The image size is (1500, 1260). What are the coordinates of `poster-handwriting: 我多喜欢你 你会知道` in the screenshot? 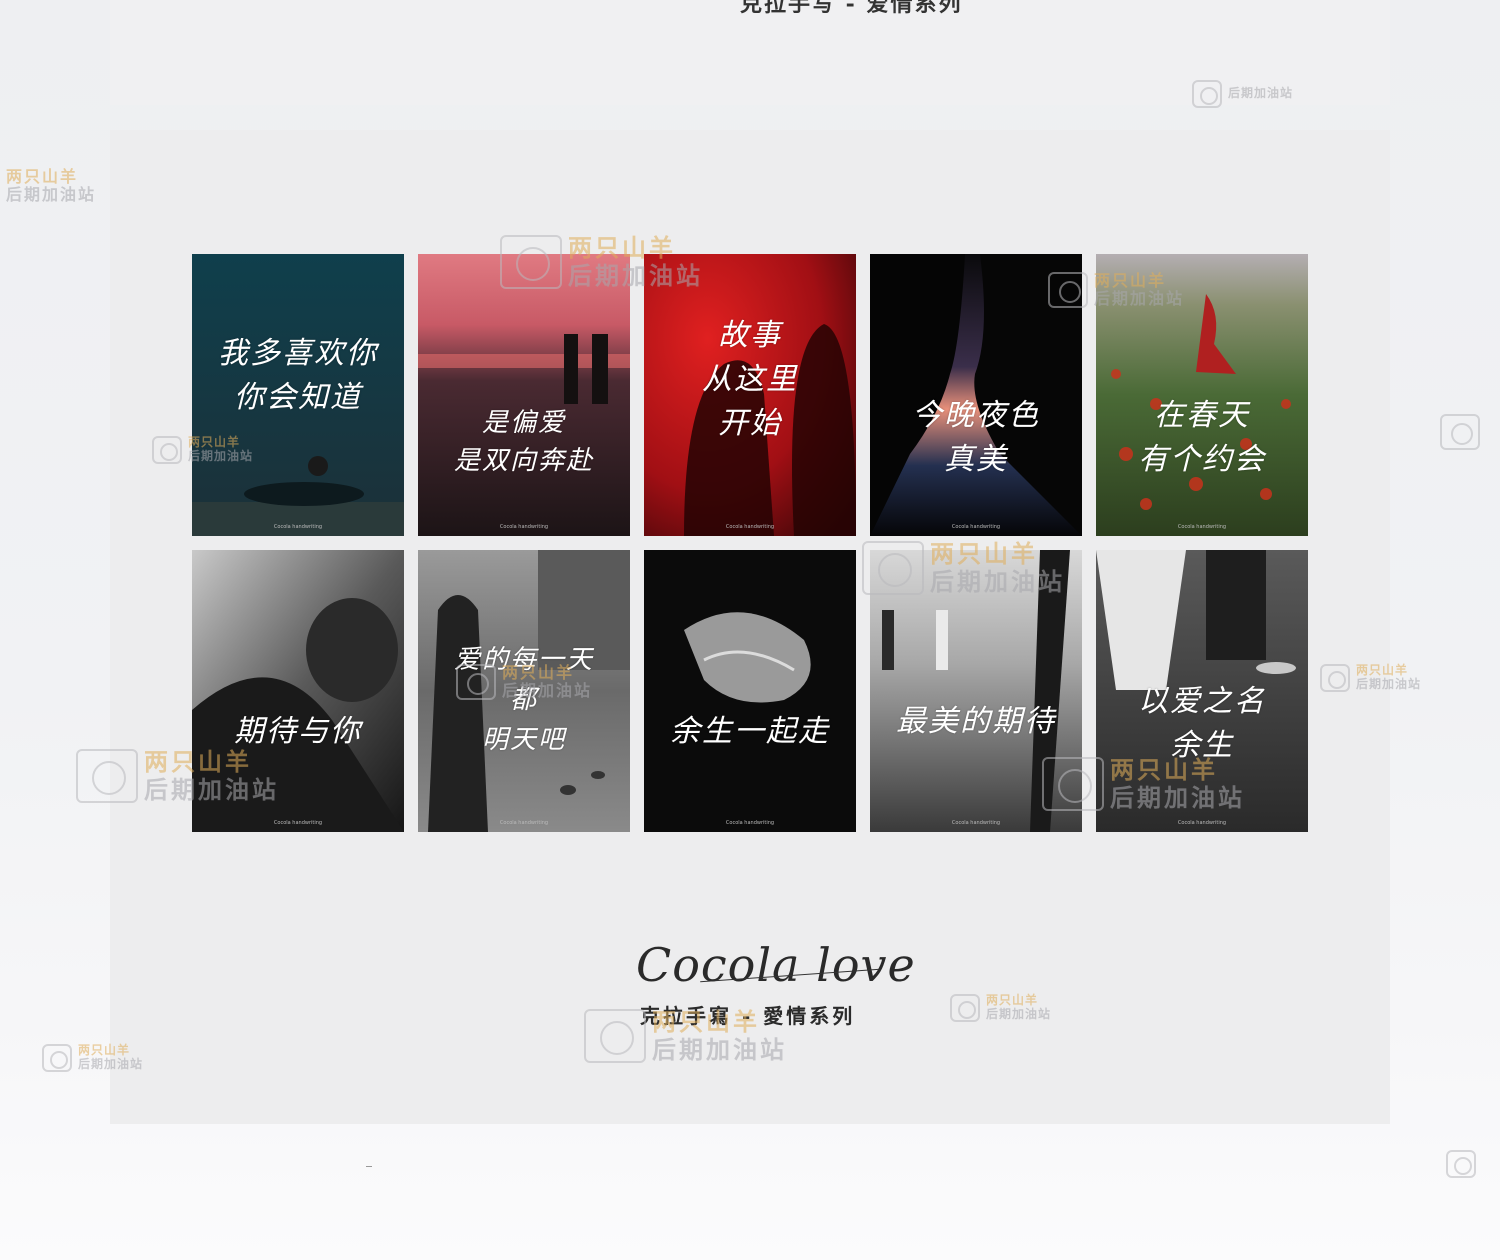 It's located at (298, 375).